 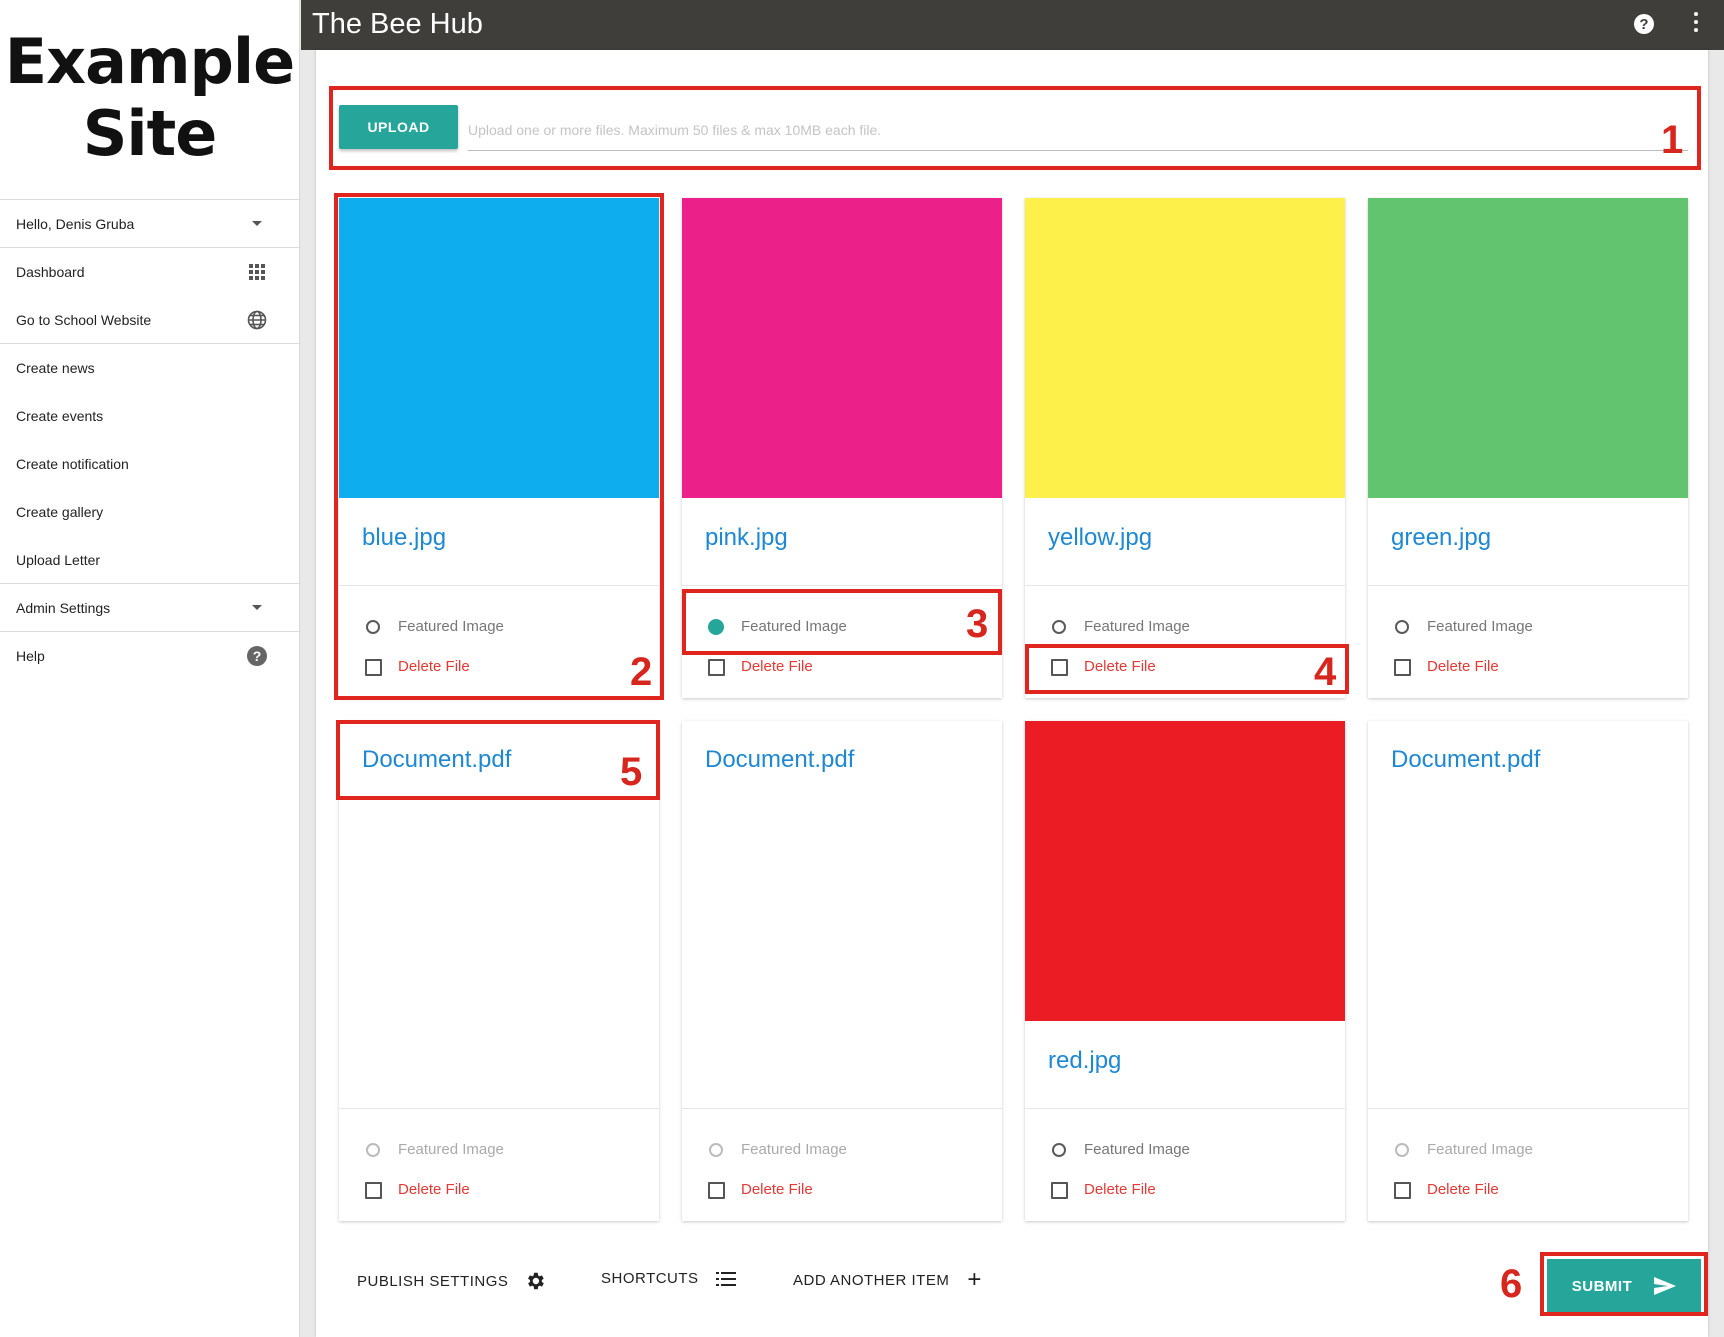 What do you see at coordinates (257, 272) in the screenshot?
I see `apps-grid-icon` at bounding box center [257, 272].